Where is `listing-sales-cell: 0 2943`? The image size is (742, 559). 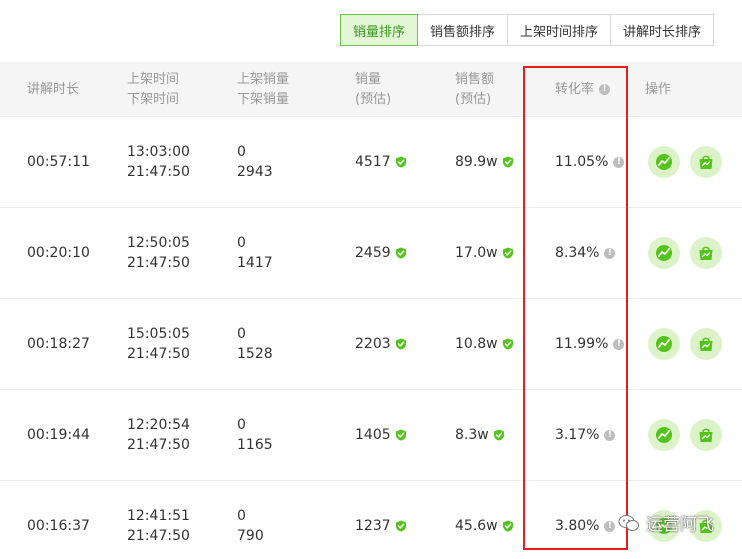 listing-sales-cell: 0 2943 is located at coordinates (255, 162).